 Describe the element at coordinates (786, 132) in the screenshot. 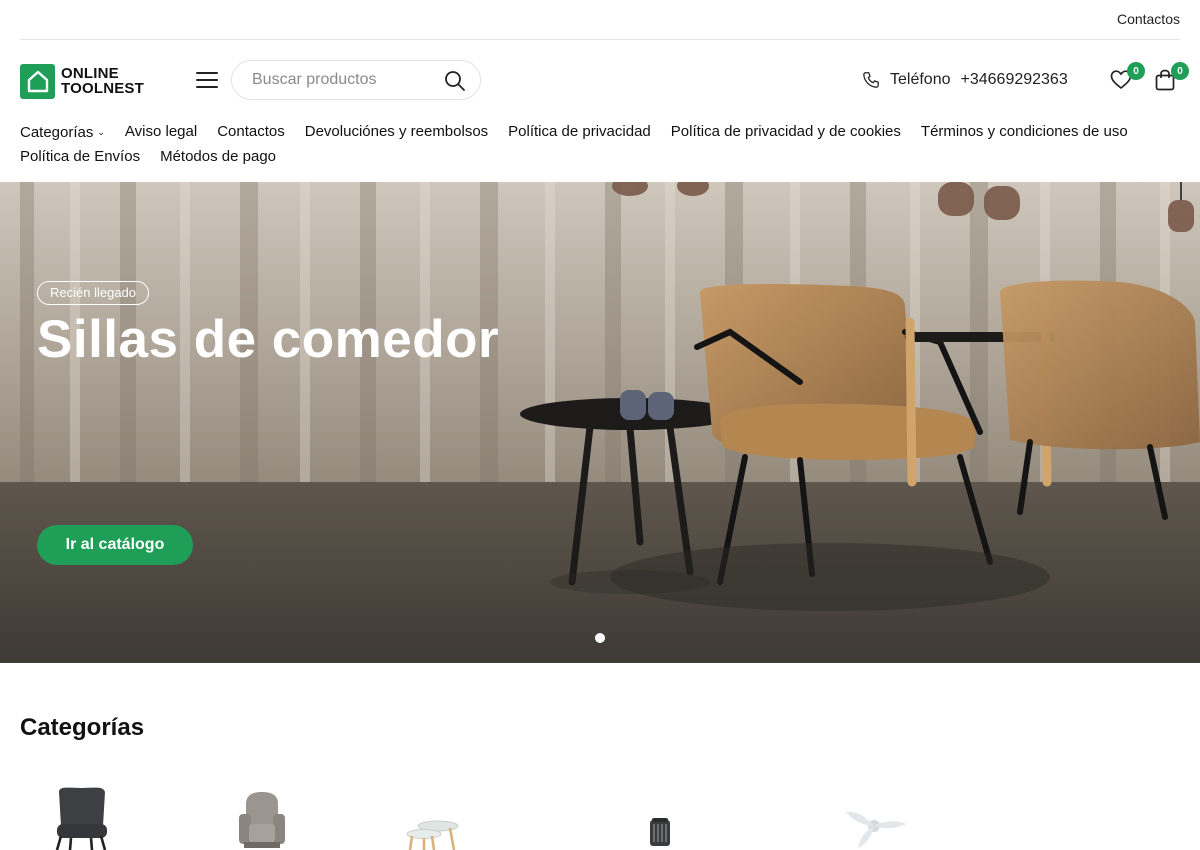

I see `nav-item-cookies: Política de privacidad y de cookies` at that location.